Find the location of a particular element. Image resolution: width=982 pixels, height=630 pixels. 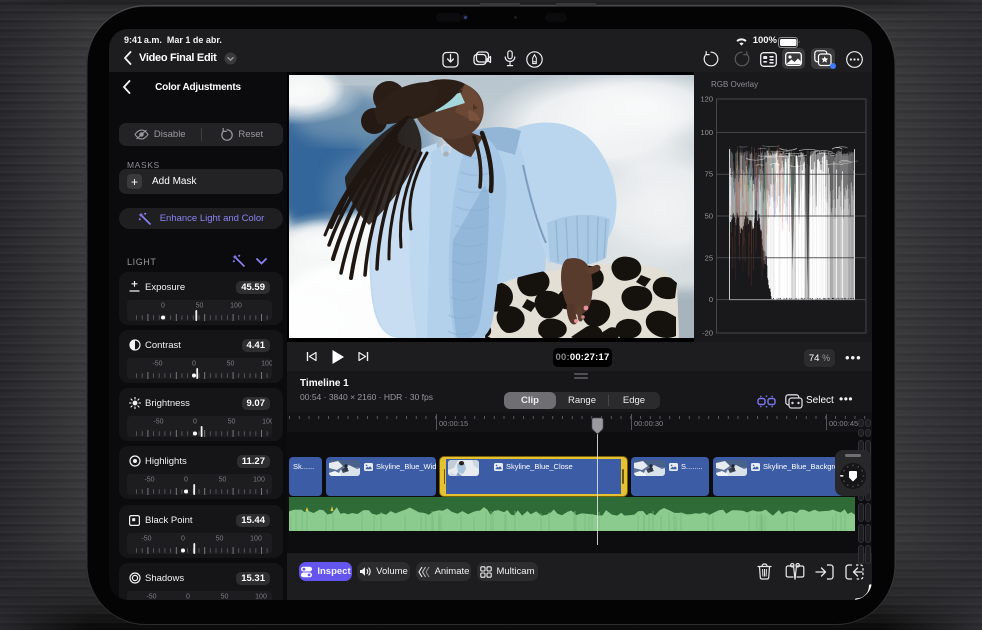

svg-text: 25 is located at coordinates (709, 257).